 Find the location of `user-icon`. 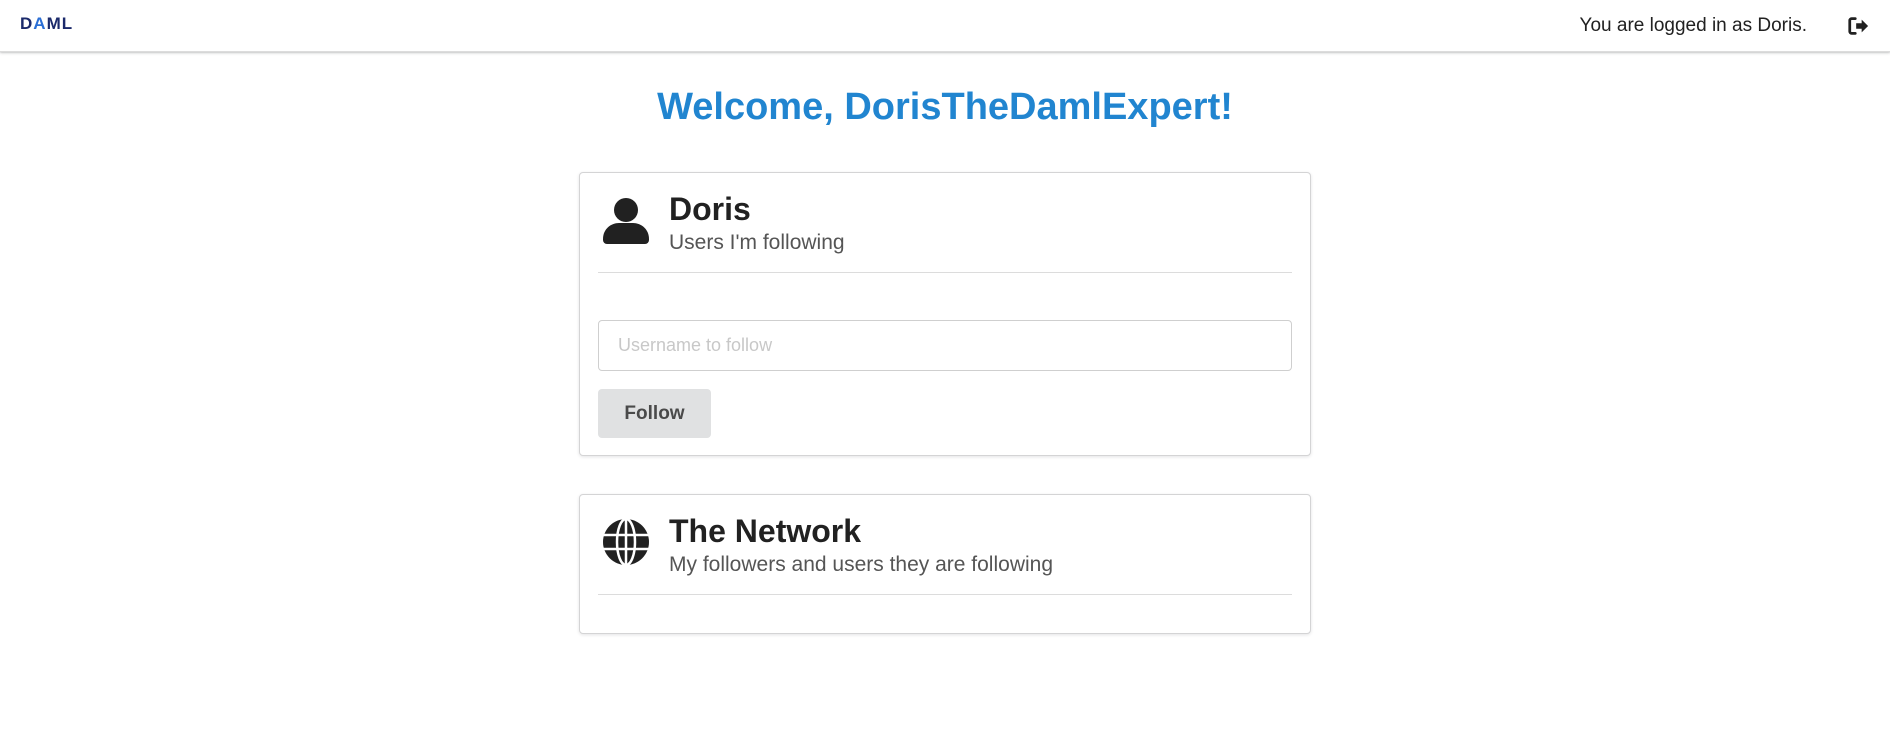

user-icon is located at coordinates (626, 221).